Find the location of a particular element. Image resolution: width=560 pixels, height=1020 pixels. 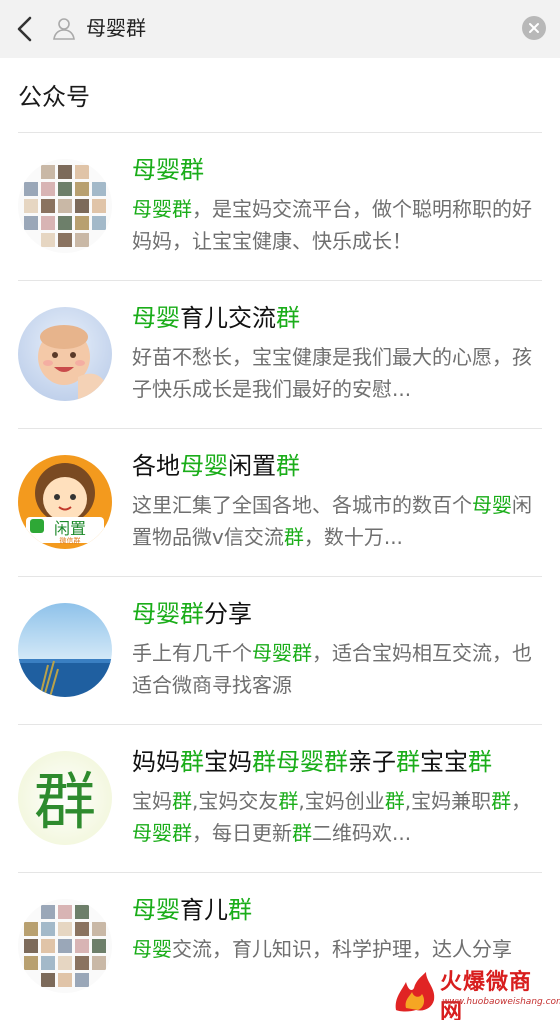

result-description: 手上有几千个母婴群，适合宝妈相互交流，也适合微商寻找客源 is located at coordinates (337, 669).